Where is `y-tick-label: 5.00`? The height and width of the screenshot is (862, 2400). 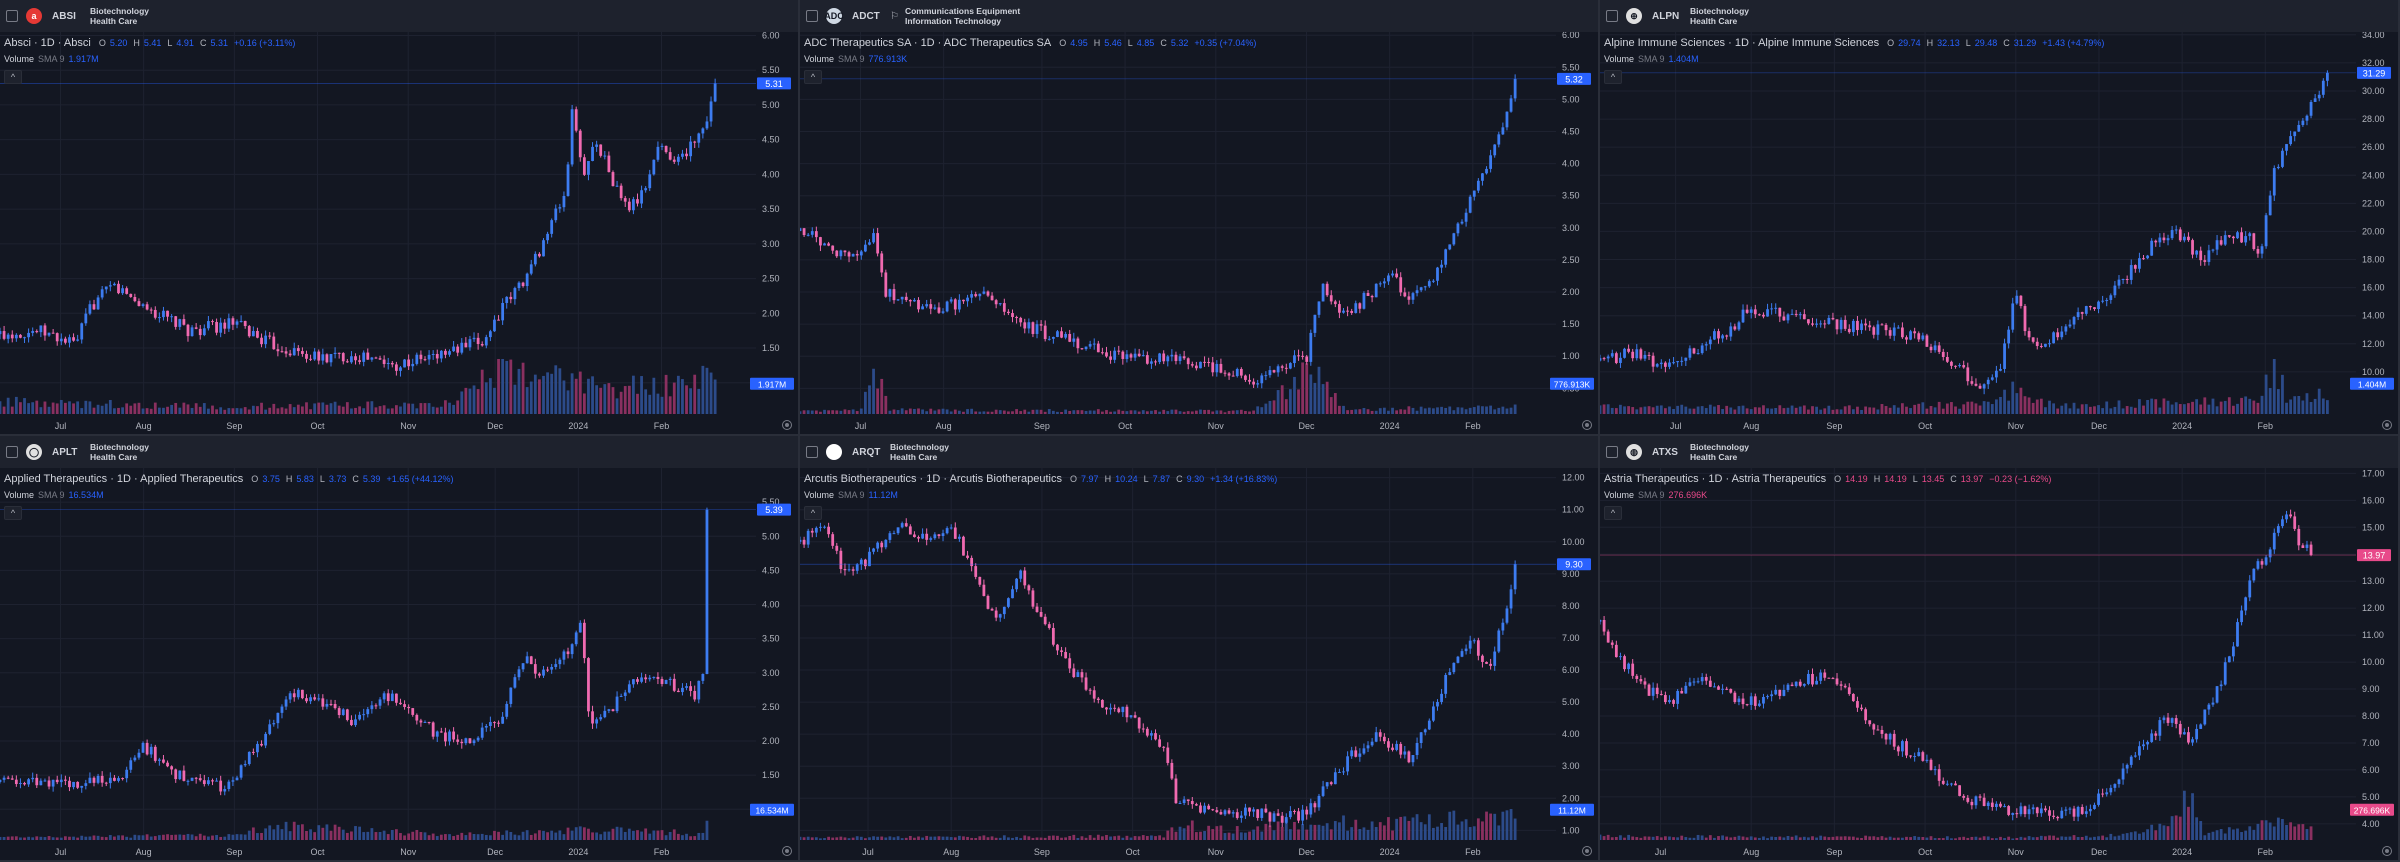 y-tick-label: 5.00 is located at coordinates (1571, 702).